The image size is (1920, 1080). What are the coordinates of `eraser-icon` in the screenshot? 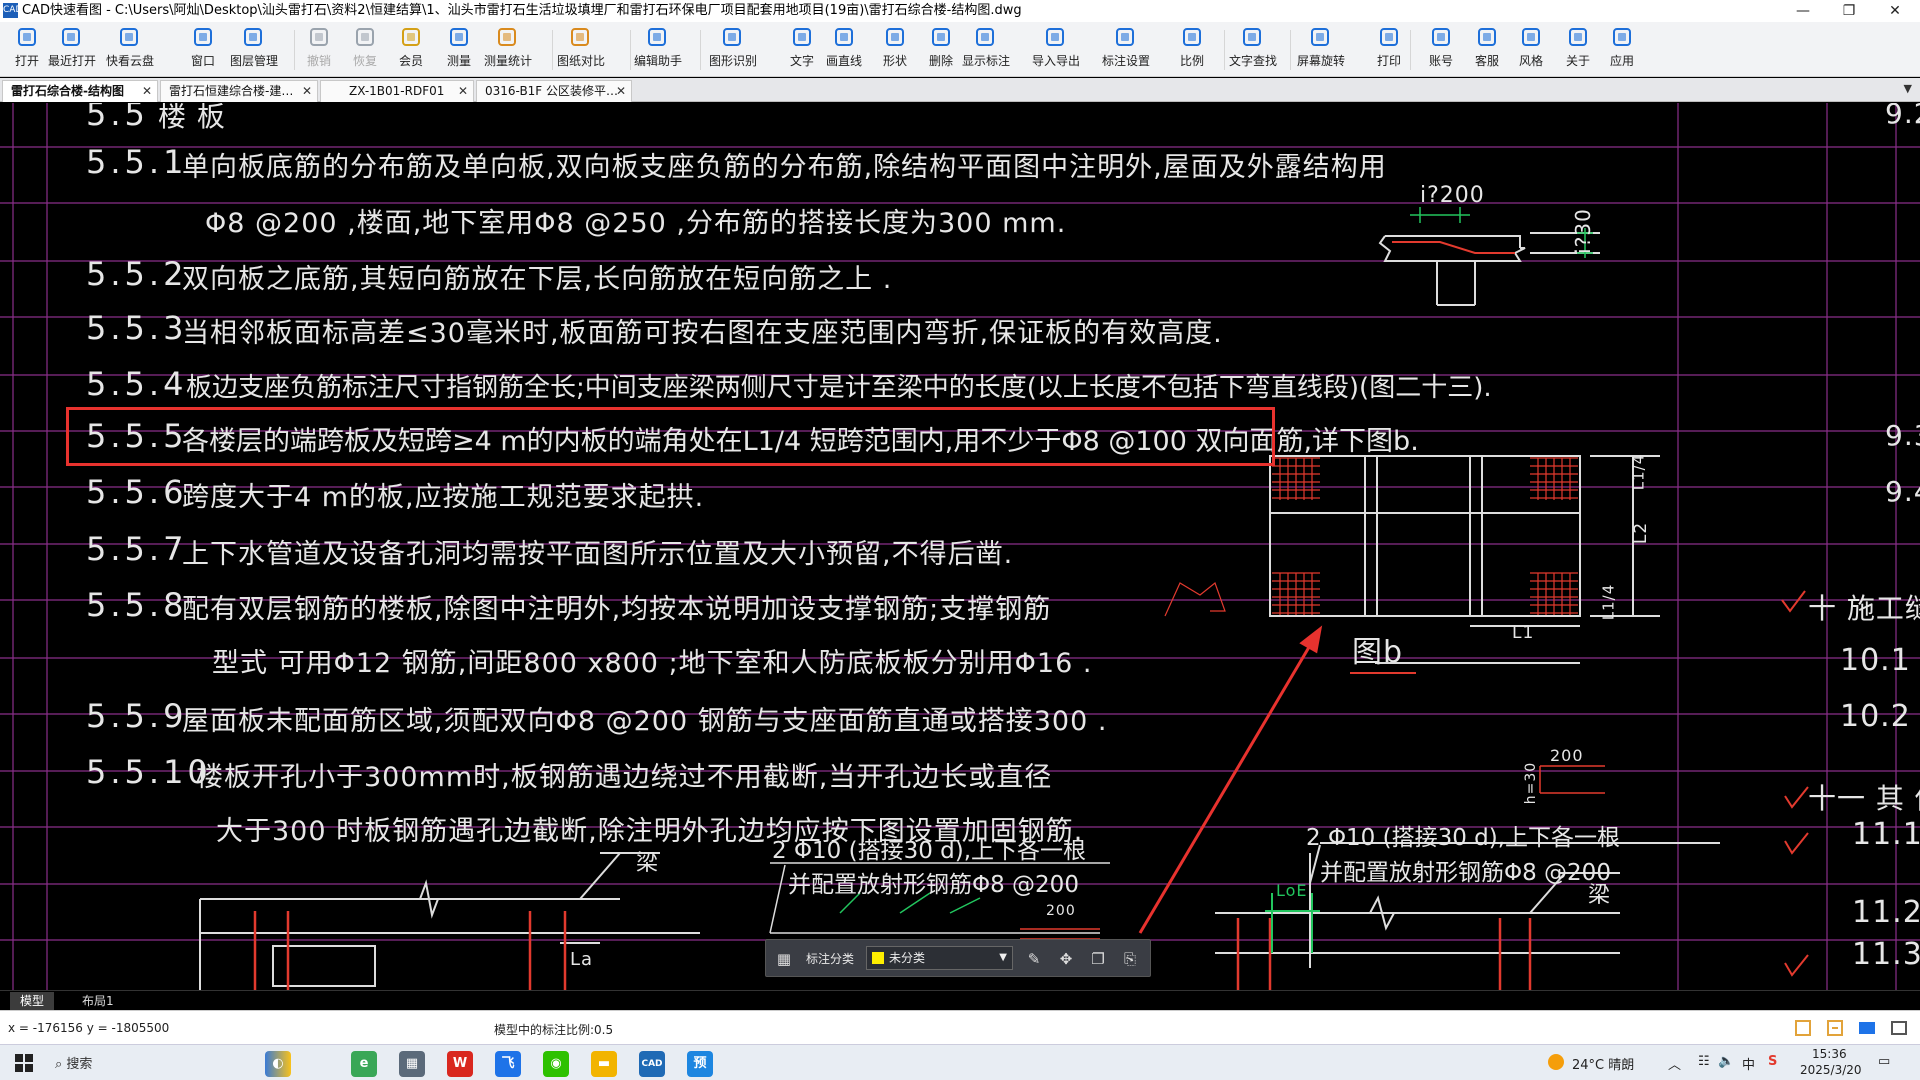 It's located at (941, 37).